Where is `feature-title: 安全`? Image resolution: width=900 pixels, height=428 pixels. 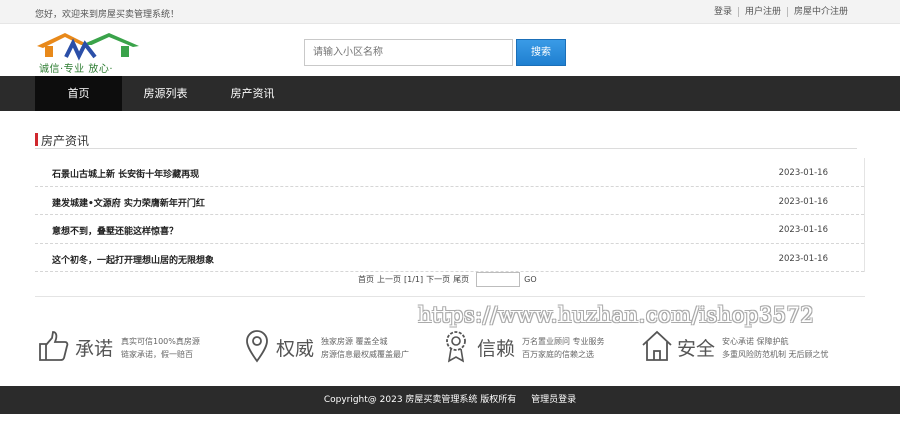 feature-title: 安全 is located at coordinates (696, 349).